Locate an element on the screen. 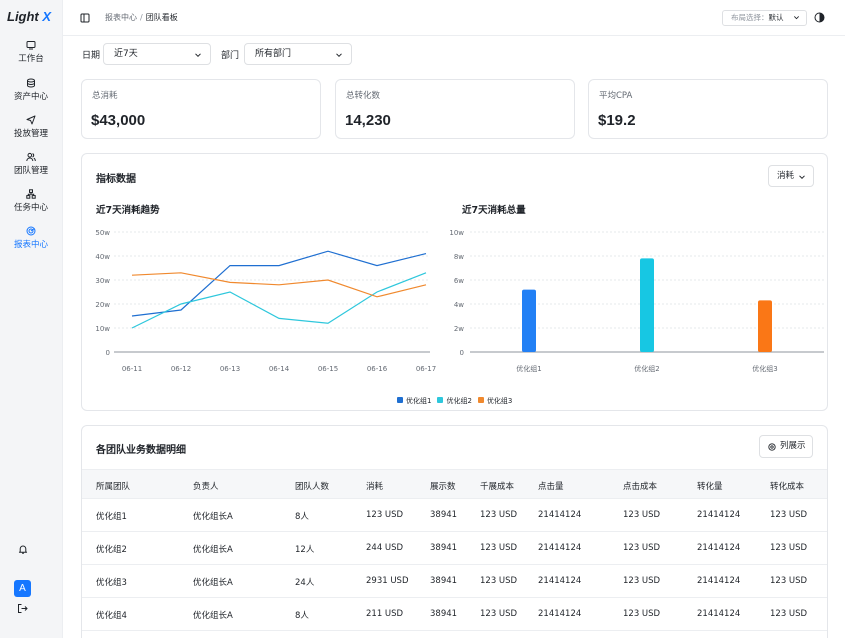 This screenshot has width=845, height=638. table-cell: 211 USD is located at coordinates (385, 614).